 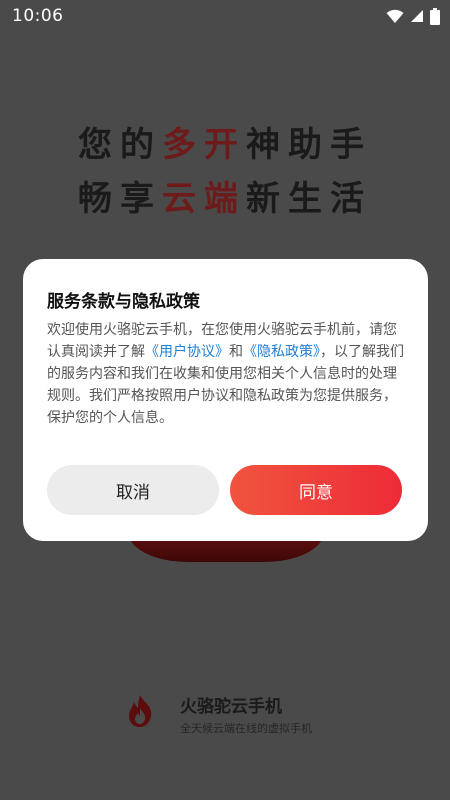 What do you see at coordinates (417, 16) in the screenshot?
I see `signal-icon` at bounding box center [417, 16].